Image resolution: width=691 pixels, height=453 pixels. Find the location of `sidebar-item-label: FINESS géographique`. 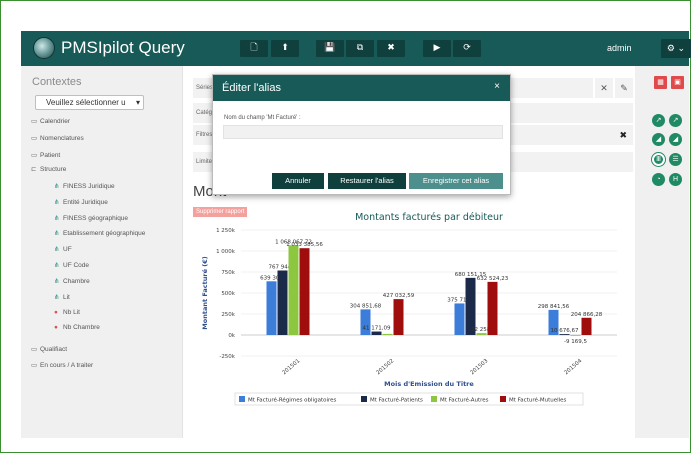

sidebar-item-label: FINESS géographique is located at coordinates (96, 218).